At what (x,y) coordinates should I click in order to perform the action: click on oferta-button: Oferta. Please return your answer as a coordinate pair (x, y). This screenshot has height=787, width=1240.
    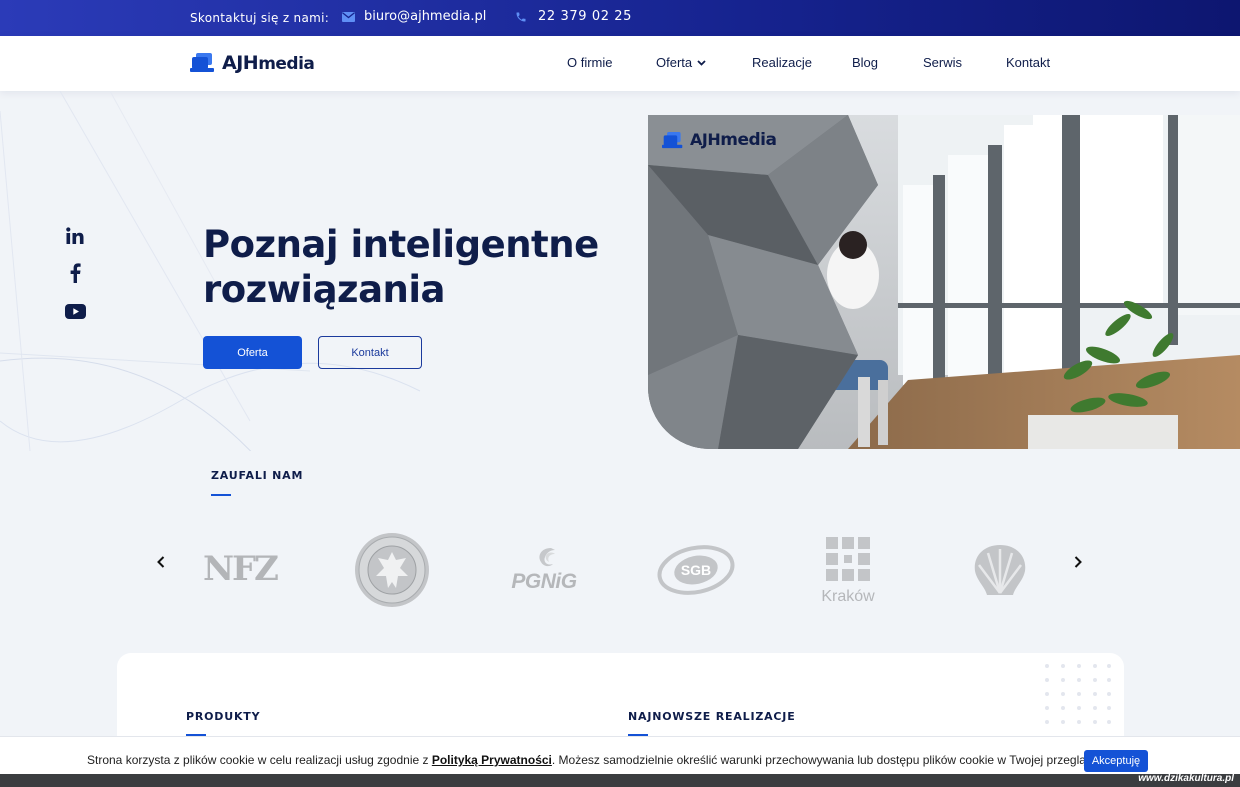
    Looking at the image, I should click on (252, 352).